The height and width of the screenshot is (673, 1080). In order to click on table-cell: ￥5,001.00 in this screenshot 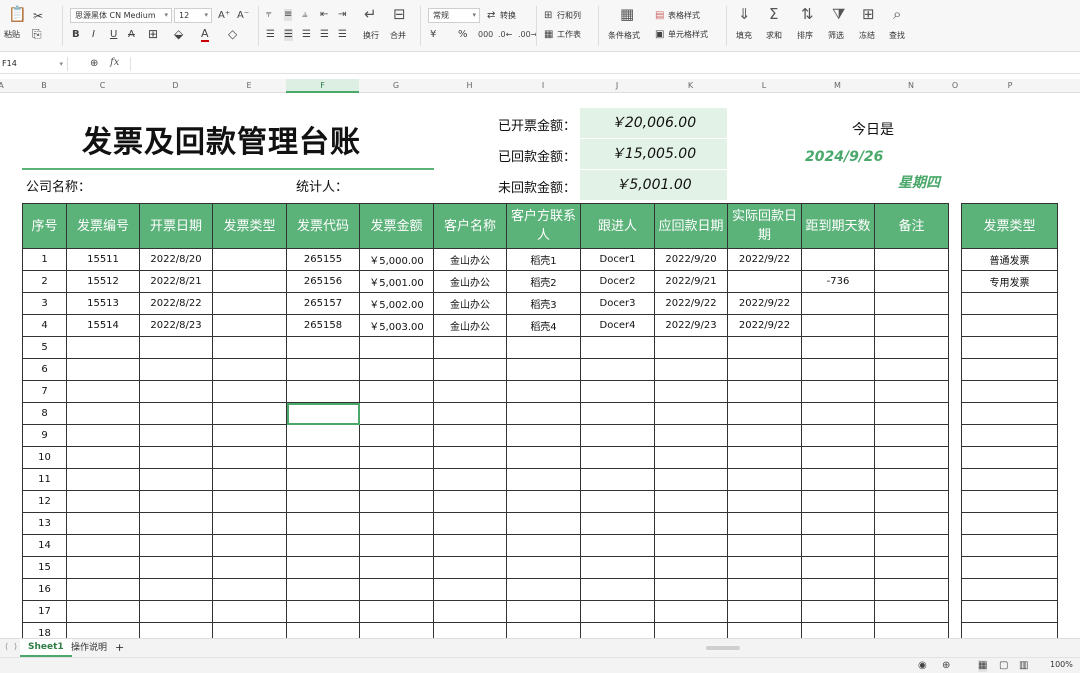, I will do `click(396, 281)`.